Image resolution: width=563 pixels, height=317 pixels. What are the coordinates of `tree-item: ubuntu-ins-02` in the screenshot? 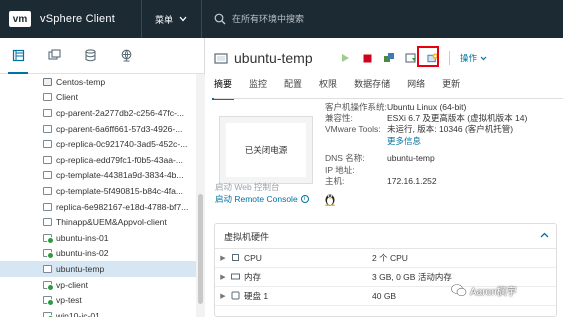 It's located at (98, 254).